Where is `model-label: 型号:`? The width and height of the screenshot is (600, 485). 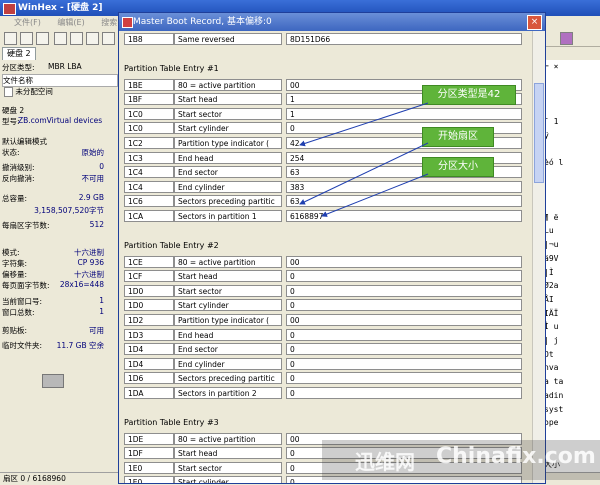
model-label: 型号: is located at coordinates (11, 121).